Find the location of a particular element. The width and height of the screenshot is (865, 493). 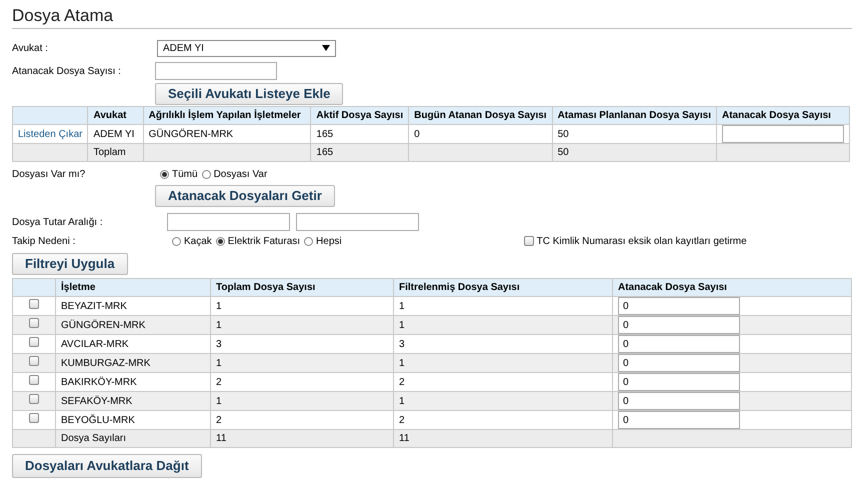

table-cell: Dosya Sayıları is located at coordinates (133, 439).